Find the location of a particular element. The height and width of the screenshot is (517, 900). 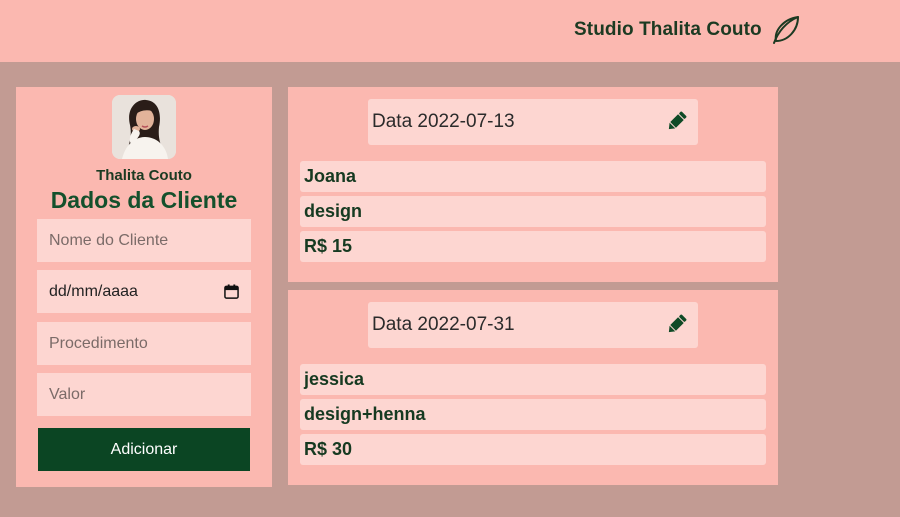

record-date: Data 2022-07-31 is located at coordinates (443, 324).